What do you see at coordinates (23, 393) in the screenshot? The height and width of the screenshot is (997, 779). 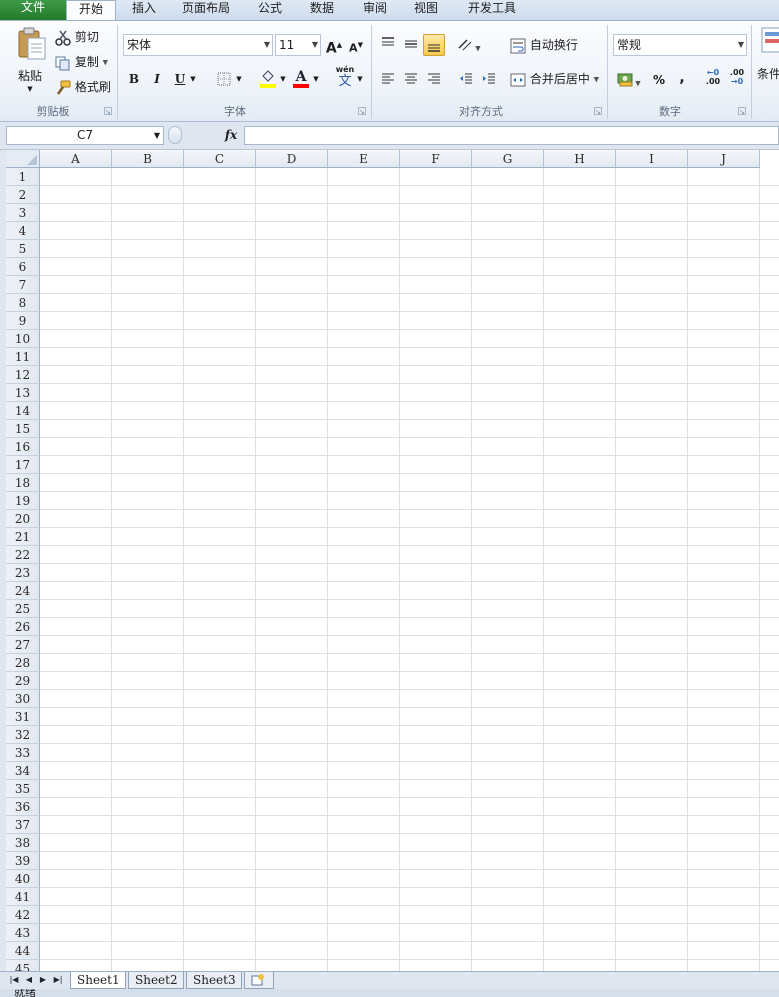 I see `row-header: 13` at bounding box center [23, 393].